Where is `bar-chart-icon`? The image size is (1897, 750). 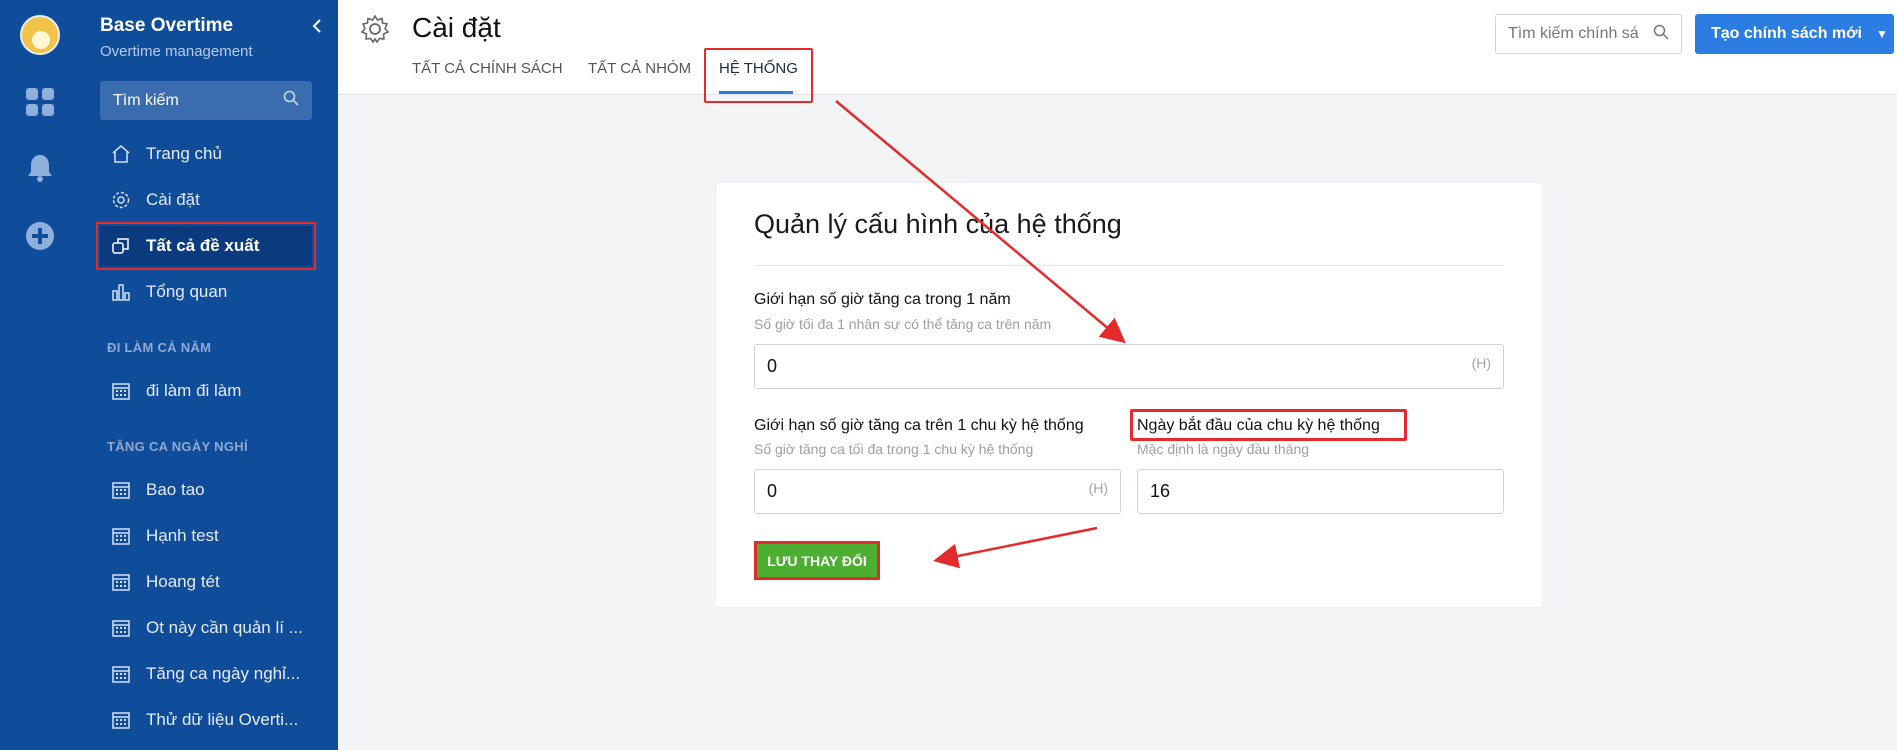 bar-chart-icon is located at coordinates (121, 292).